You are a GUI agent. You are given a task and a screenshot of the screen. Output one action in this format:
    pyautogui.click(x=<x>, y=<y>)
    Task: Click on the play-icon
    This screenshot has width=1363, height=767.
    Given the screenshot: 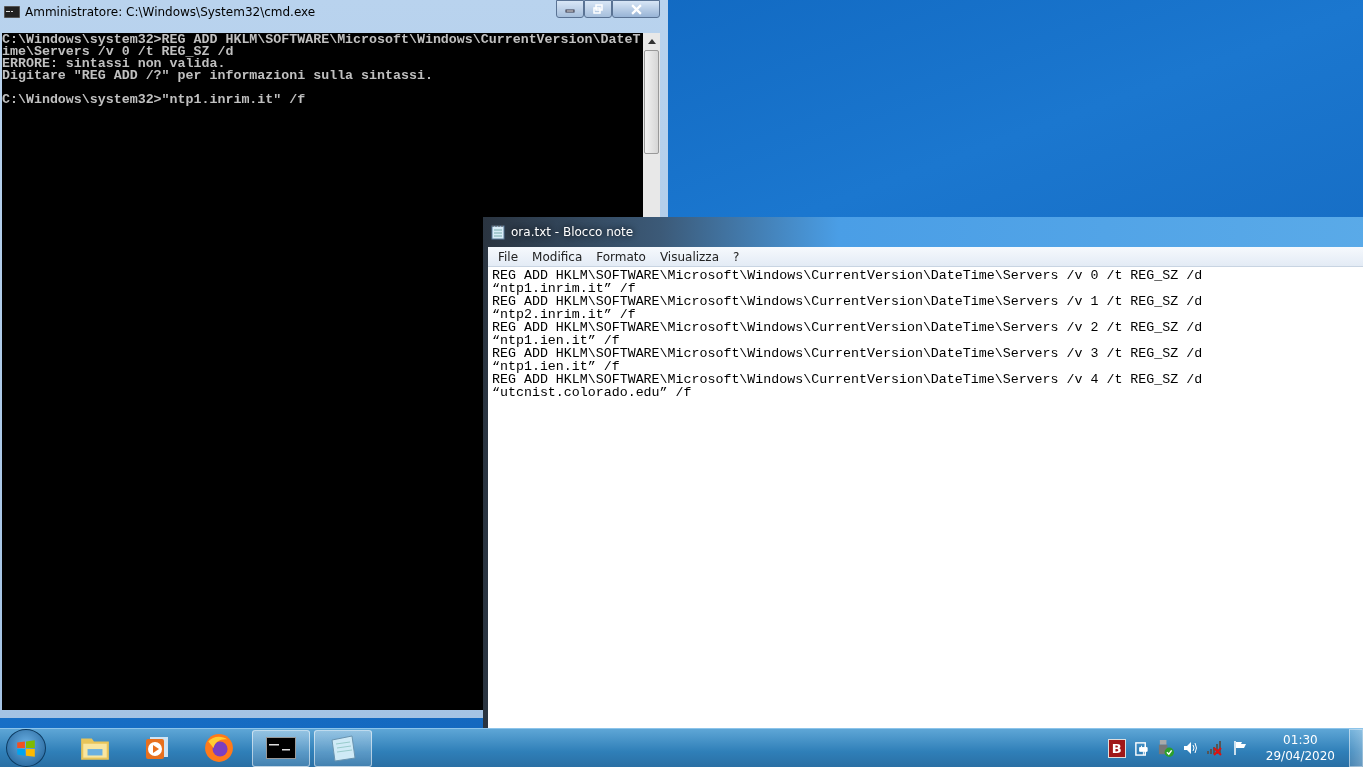 What is the action you would take?
    pyautogui.click(x=157, y=748)
    